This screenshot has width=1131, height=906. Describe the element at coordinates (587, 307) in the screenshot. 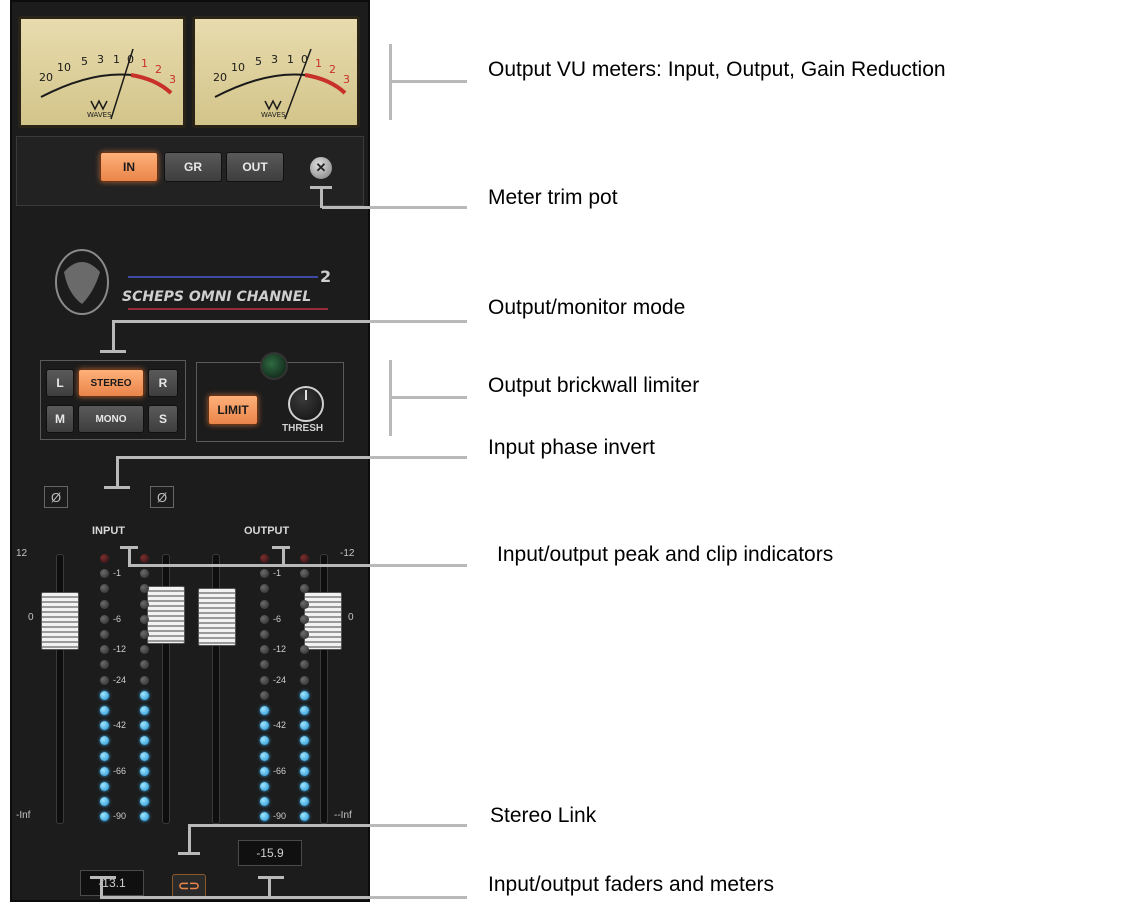

I see `annotation-monitor: Output/monitor mode` at that location.